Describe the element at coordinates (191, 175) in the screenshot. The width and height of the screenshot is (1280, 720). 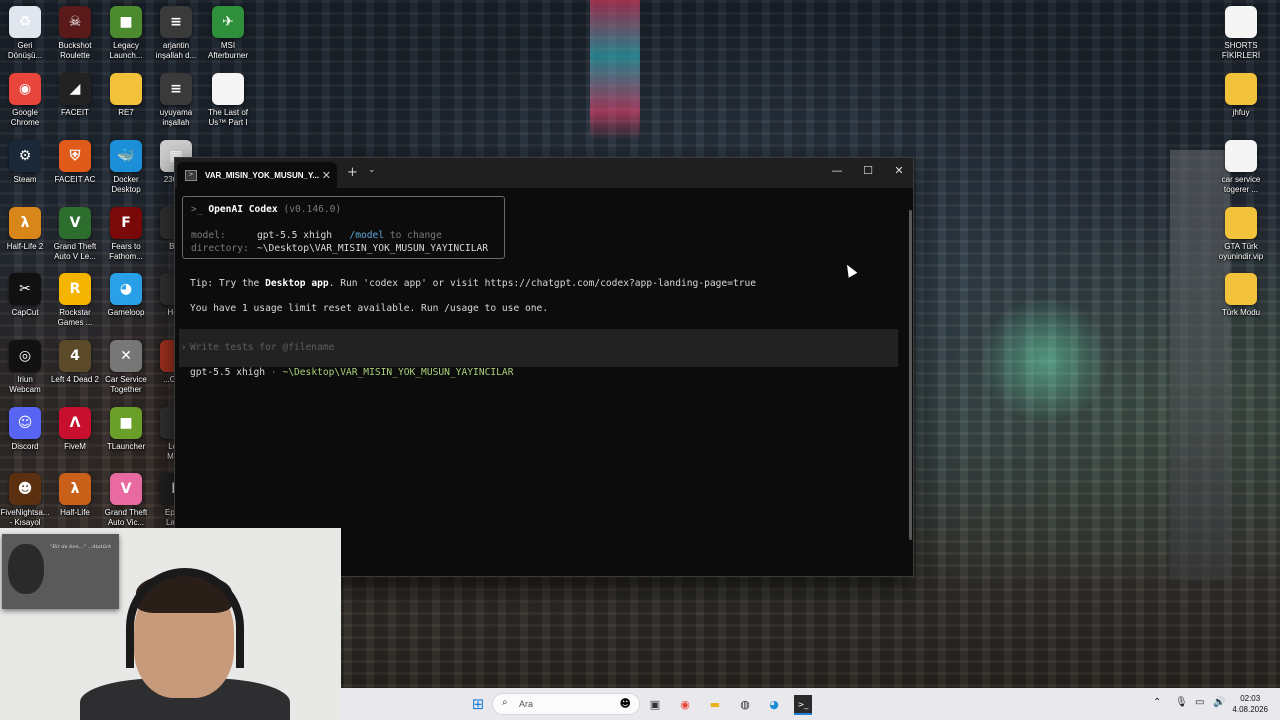
I see `terminal-tab-icon: >` at that location.